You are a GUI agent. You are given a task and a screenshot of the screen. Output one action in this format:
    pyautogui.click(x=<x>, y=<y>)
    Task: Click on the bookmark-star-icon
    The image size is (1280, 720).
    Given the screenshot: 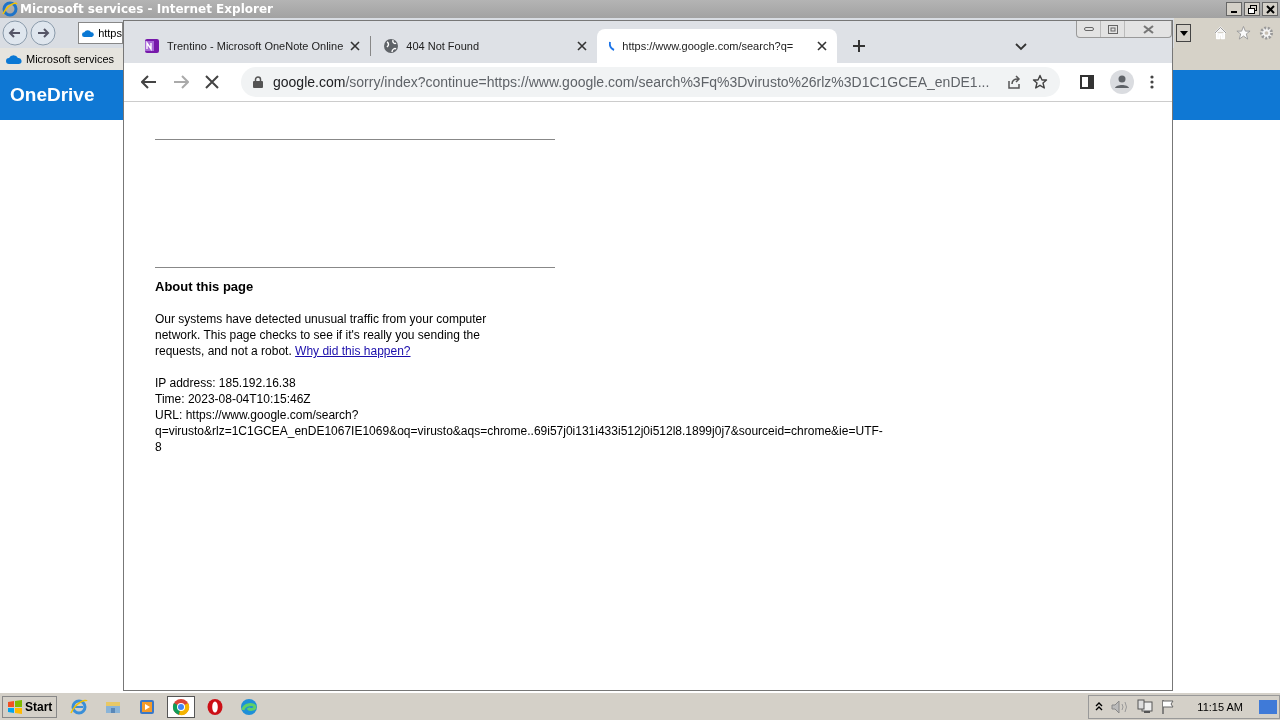 What is the action you would take?
    pyautogui.click(x=1040, y=82)
    